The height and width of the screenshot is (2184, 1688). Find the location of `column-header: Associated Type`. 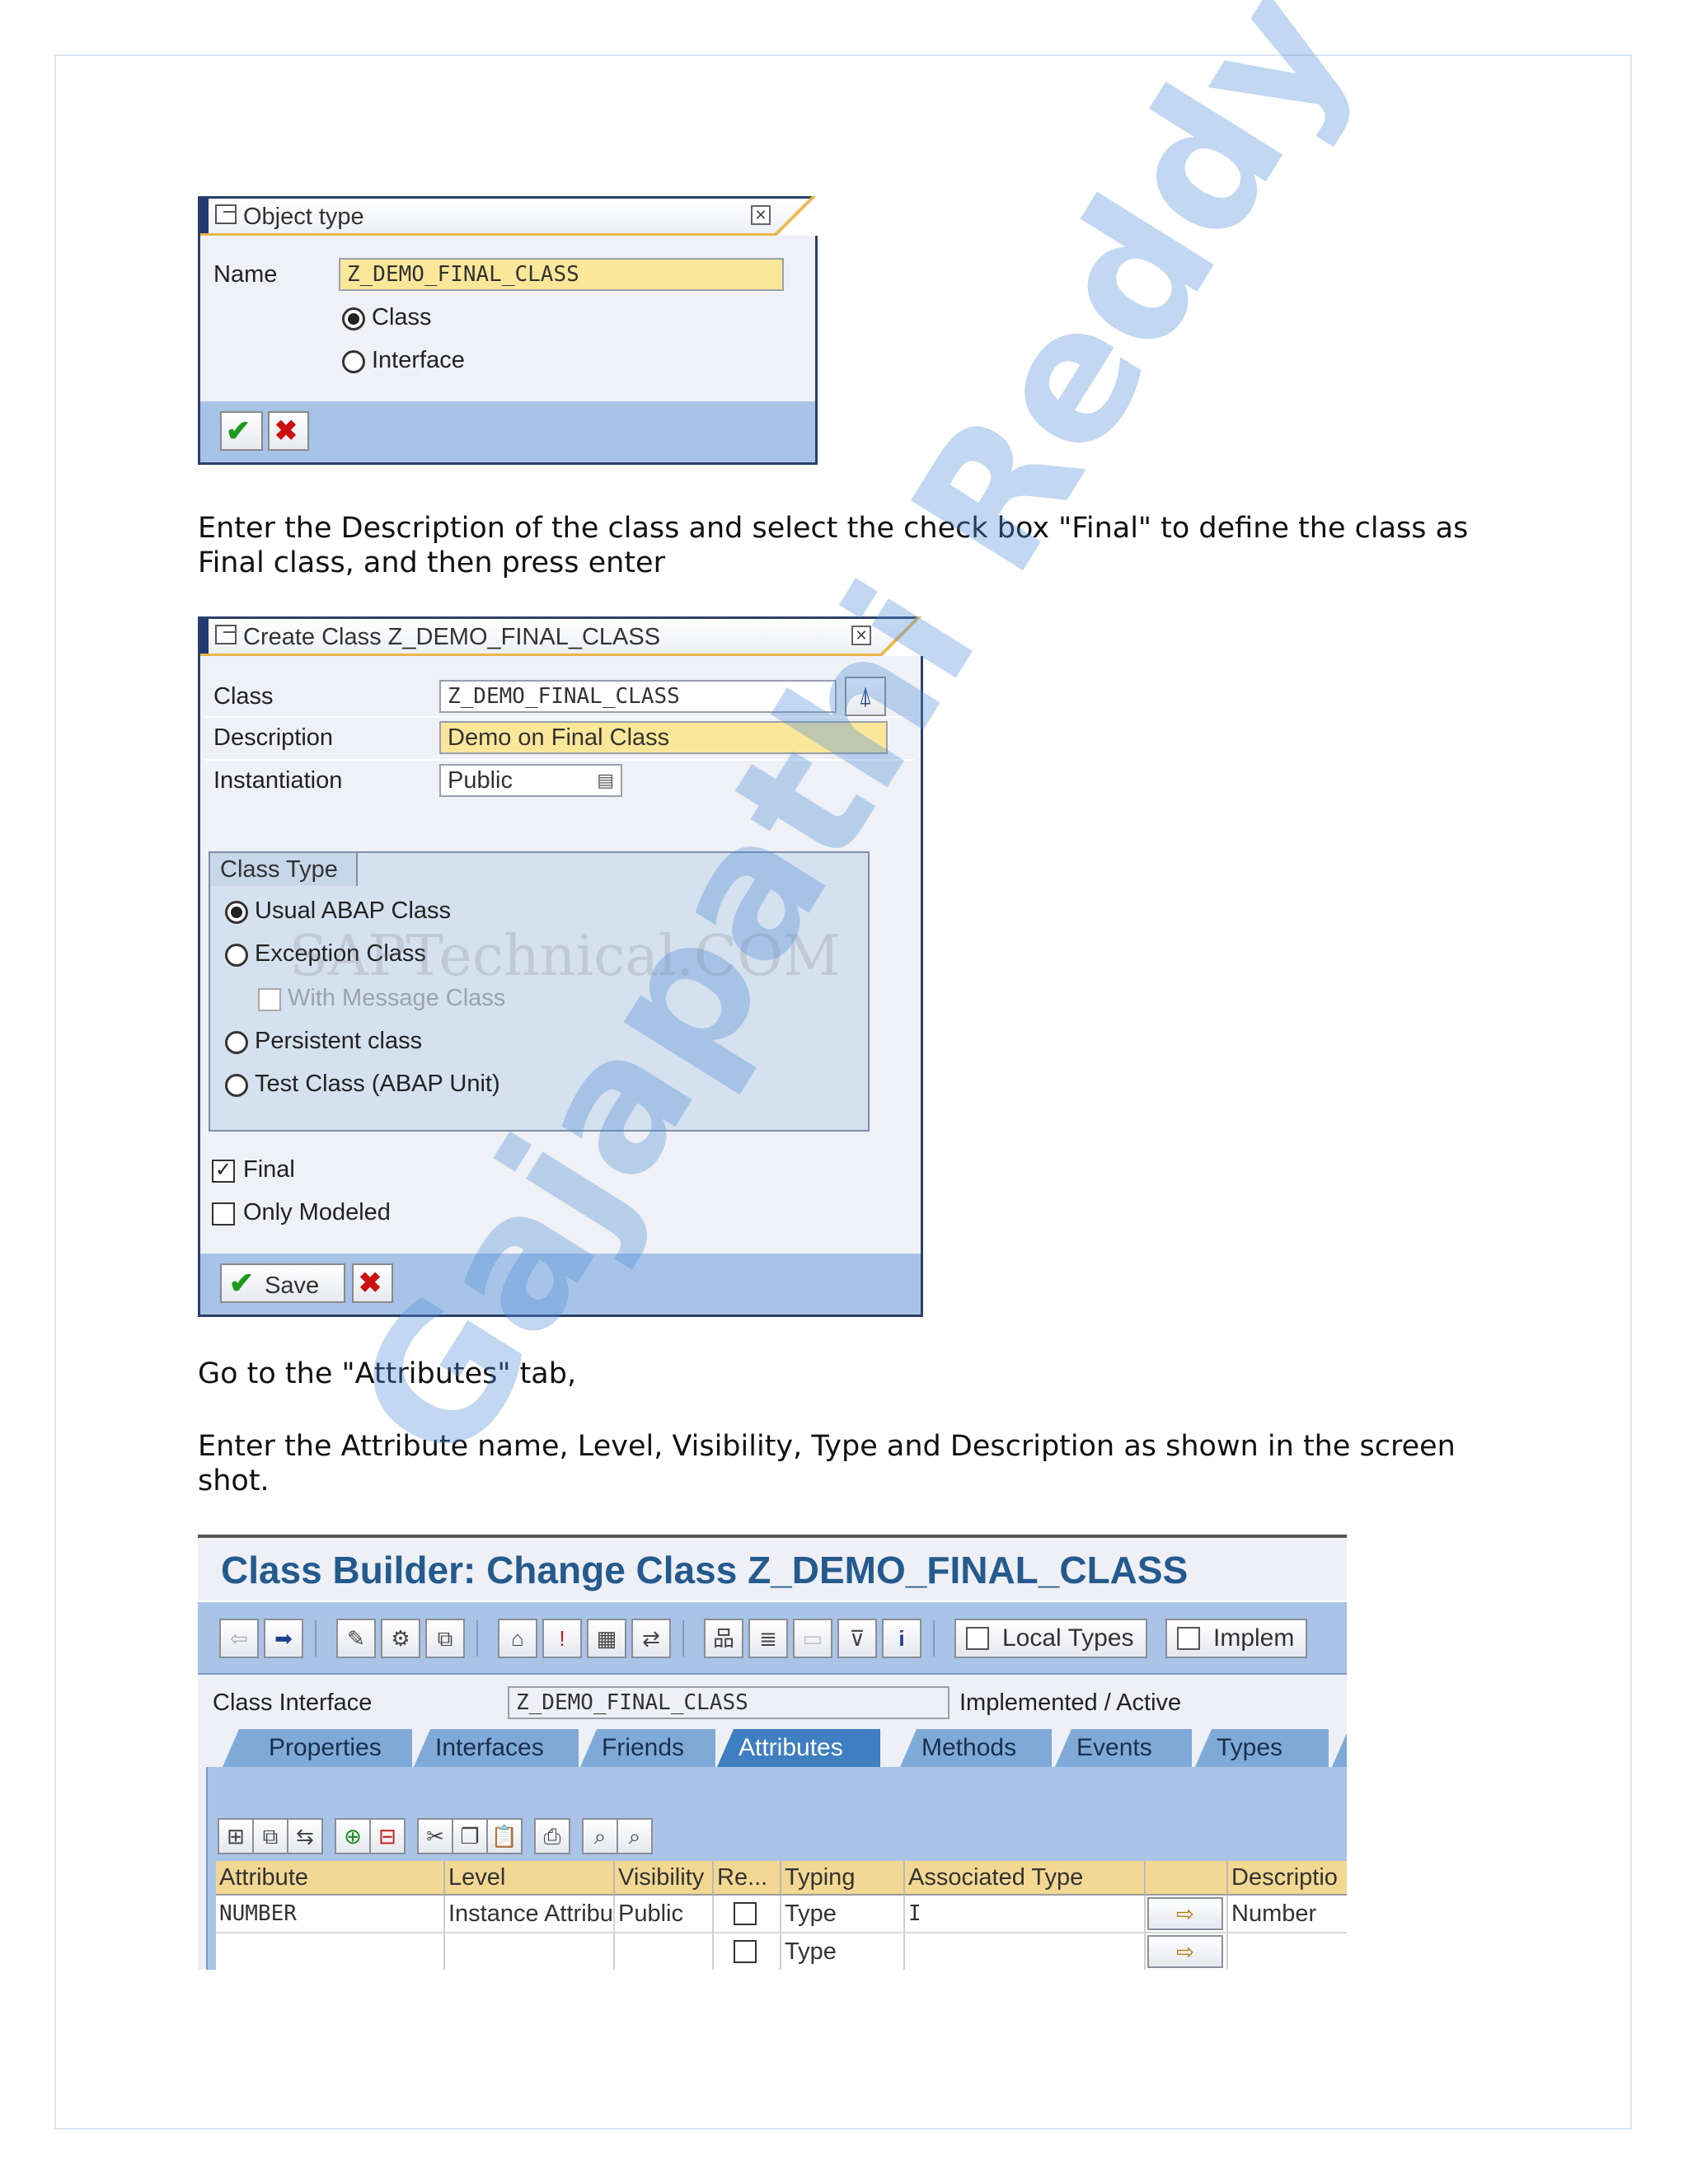

column-header: Associated Type is located at coordinates (1026, 1878).